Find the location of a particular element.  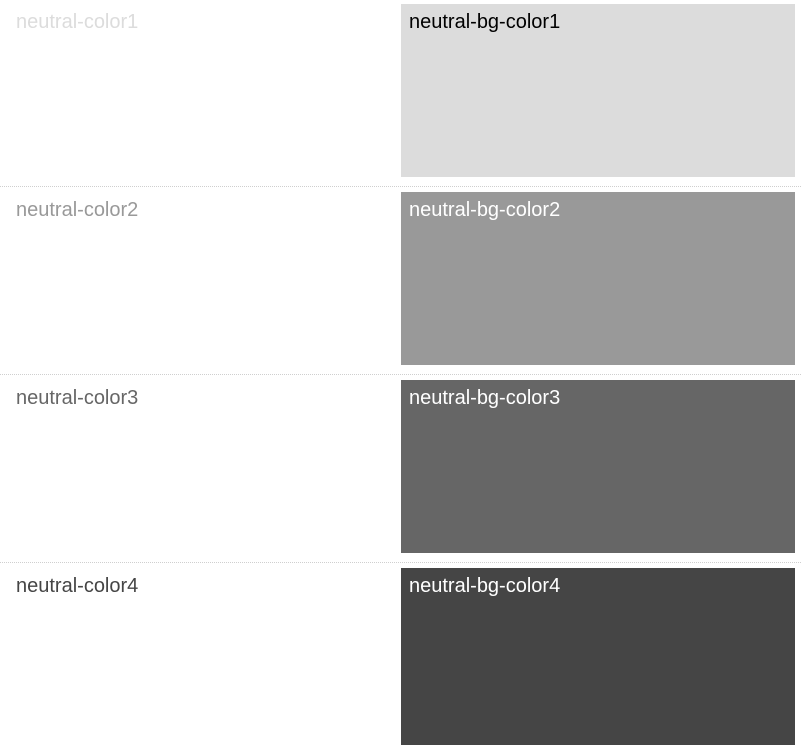

background-color-sample: neutral-bg-color3 is located at coordinates (598, 466).